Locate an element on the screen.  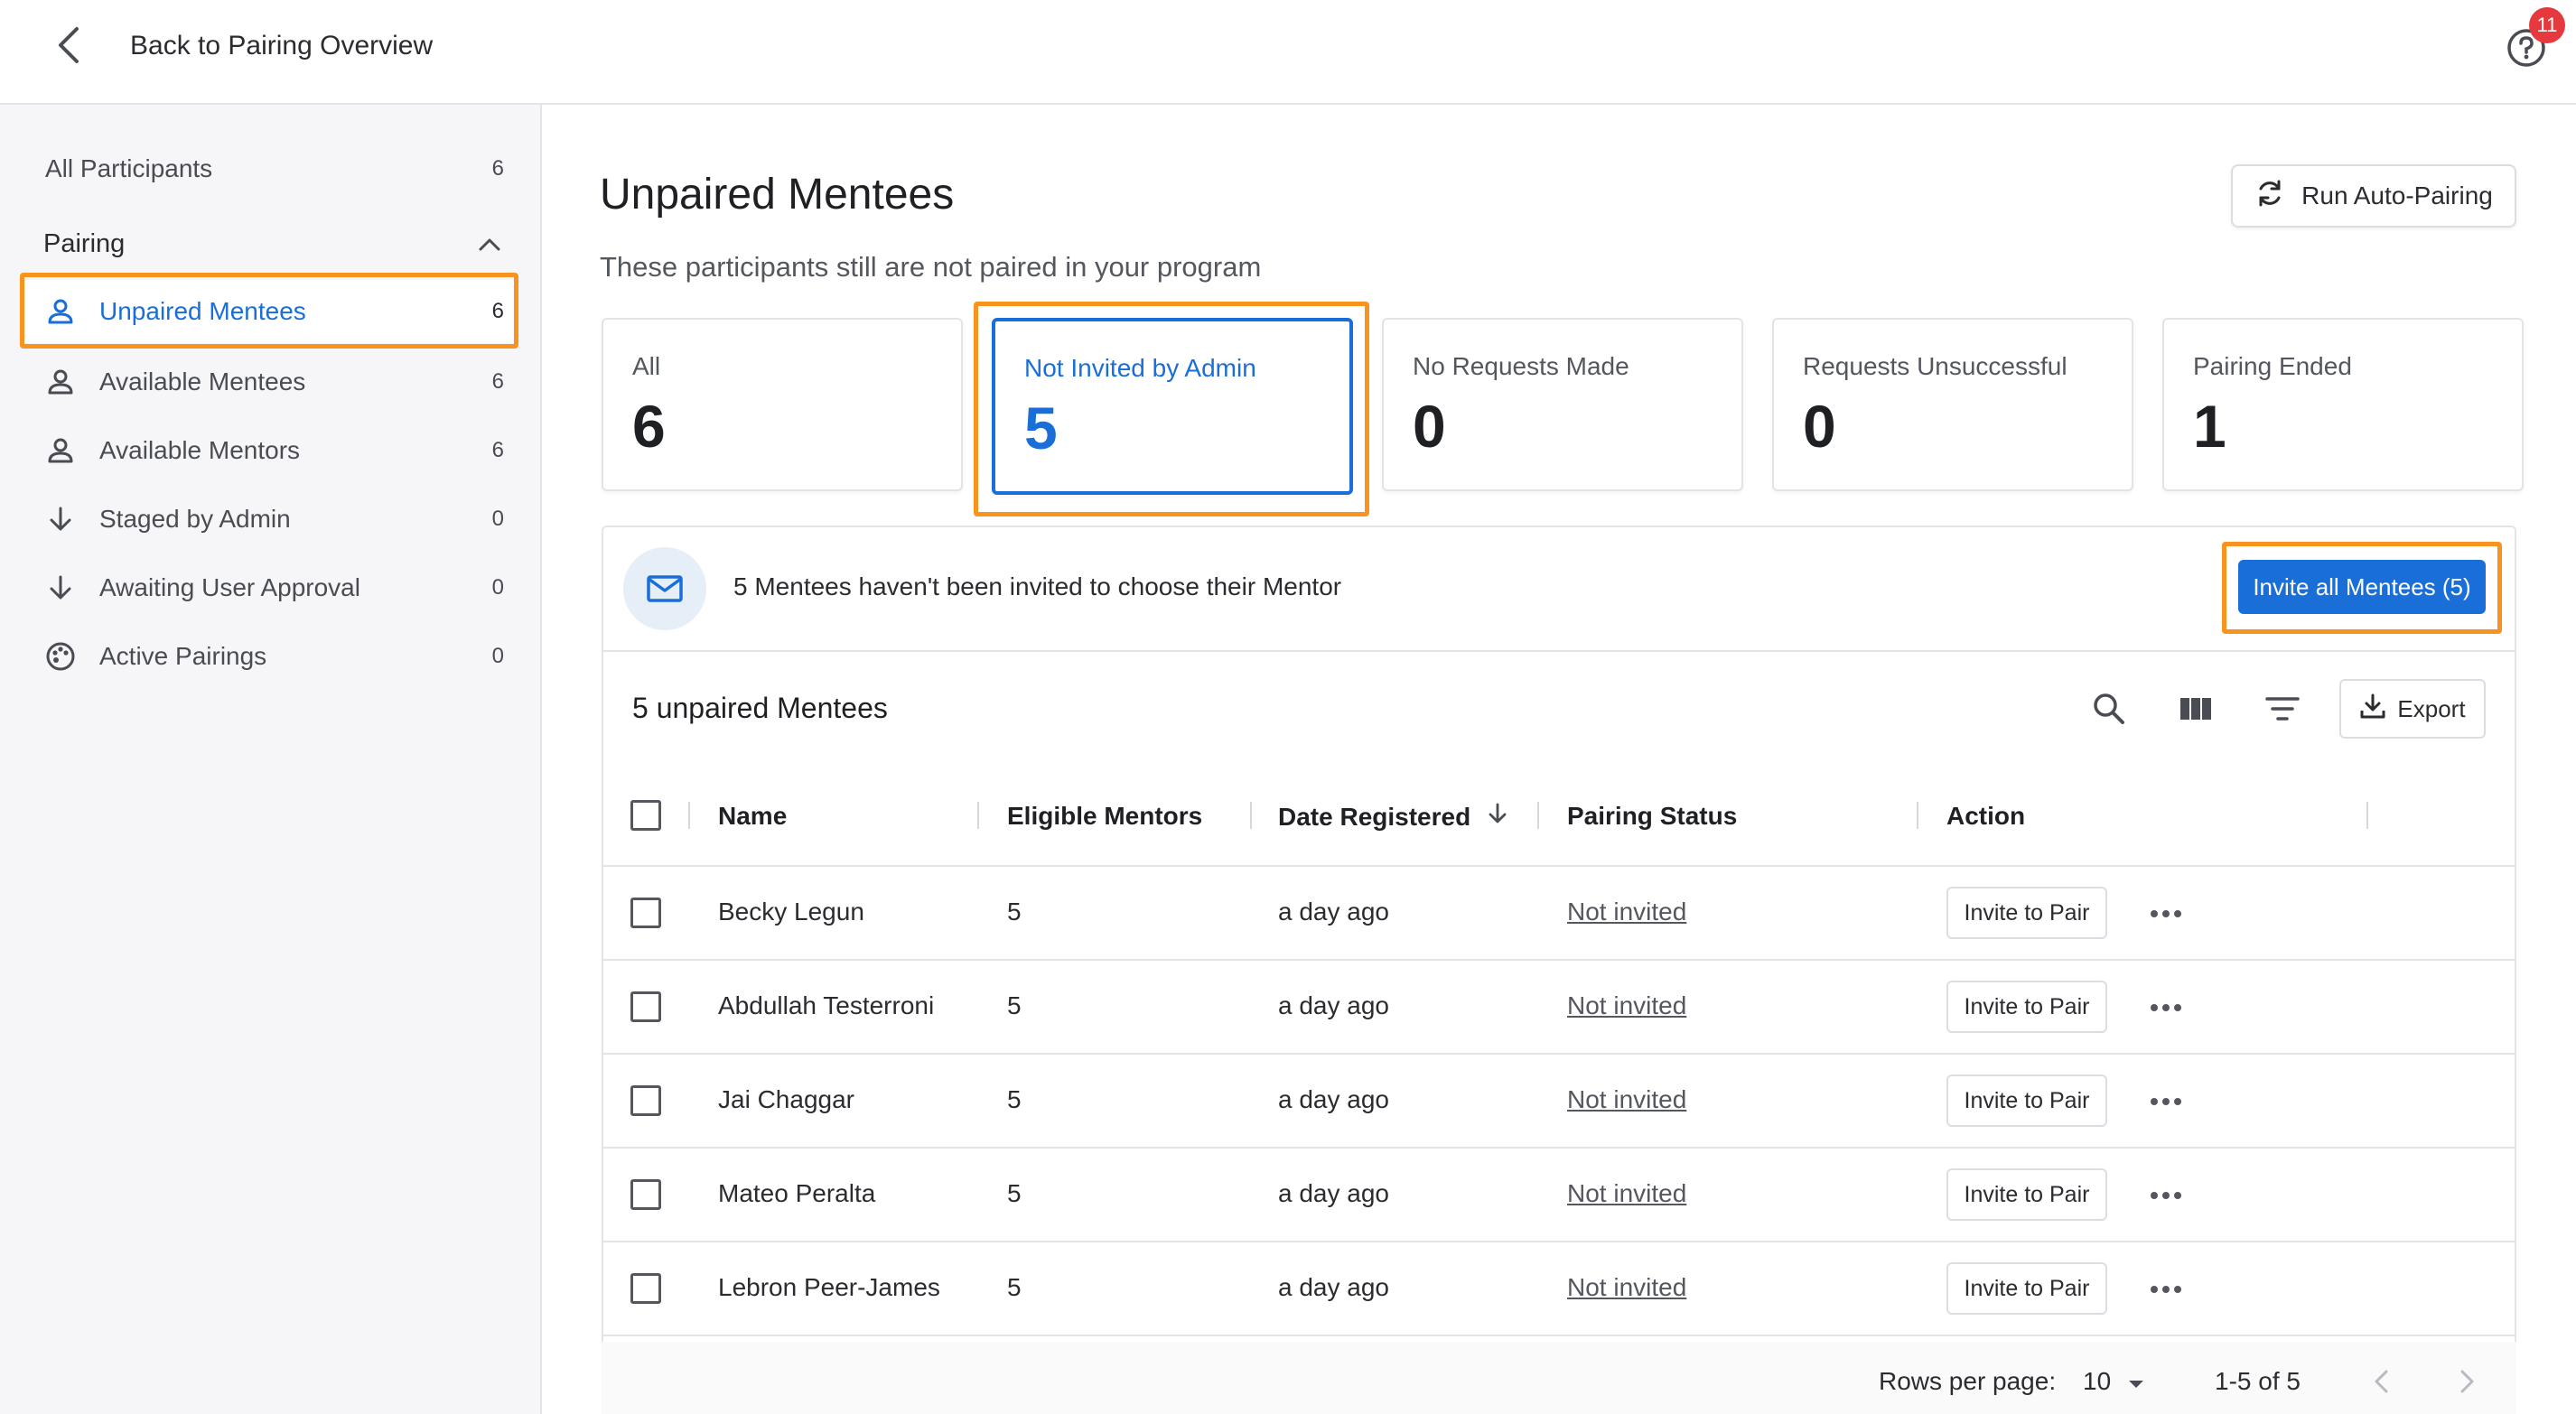
sidebar-item-available-mentees: Available Mentees 6 is located at coordinates (269, 382).